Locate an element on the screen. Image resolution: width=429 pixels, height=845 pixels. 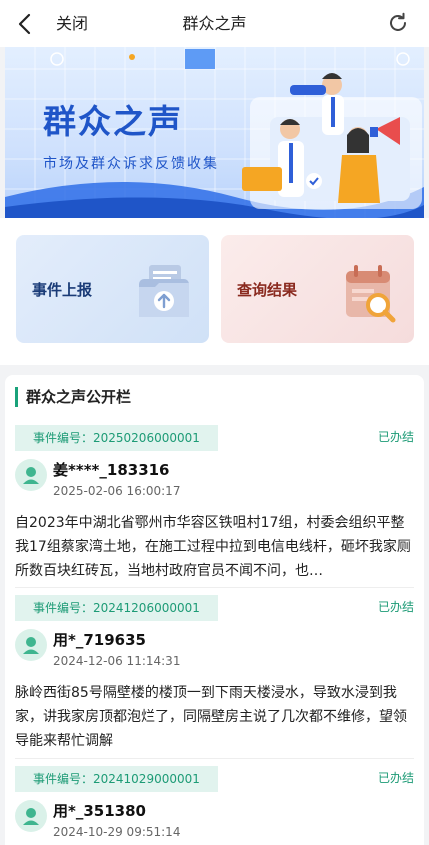
refresh-icon is located at coordinates (398, 23).